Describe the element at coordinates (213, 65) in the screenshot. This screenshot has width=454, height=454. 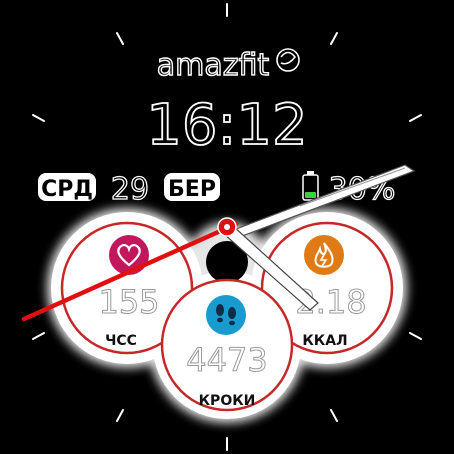
I see `brand-logo: amazfit` at that location.